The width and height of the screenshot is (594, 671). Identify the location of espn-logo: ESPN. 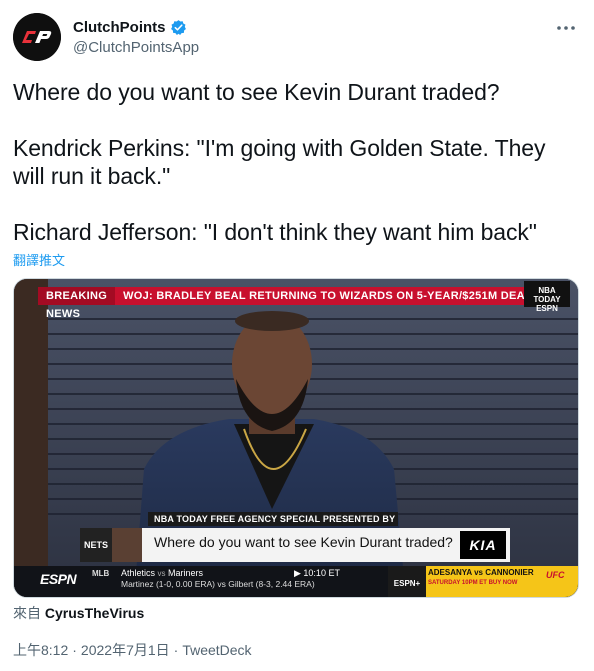
(58, 579).